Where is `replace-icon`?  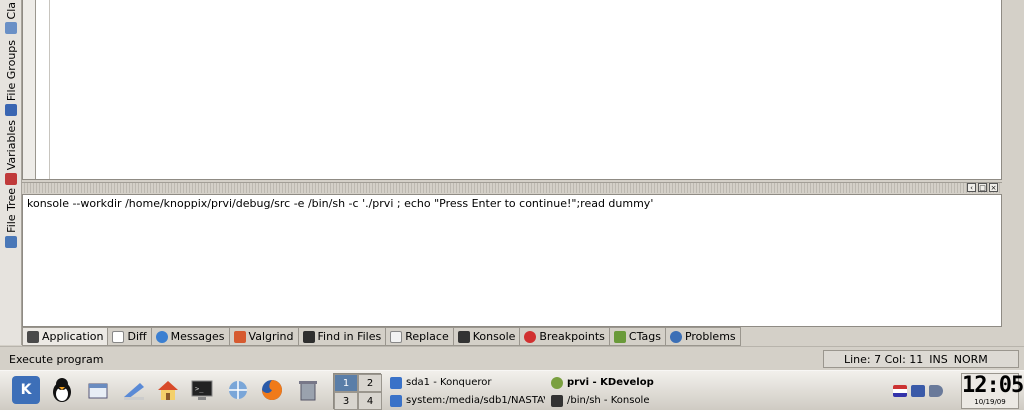
replace-icon is located at coordinates (396, 336).